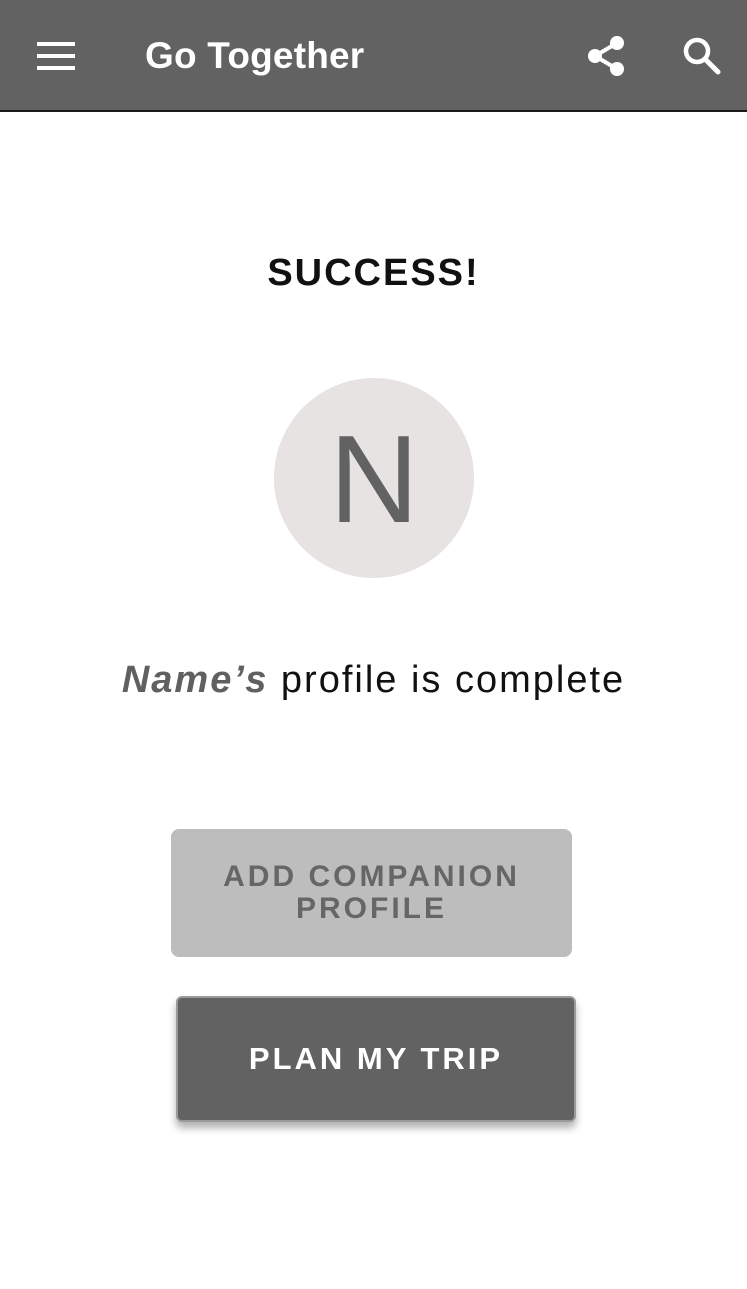  I want to click on add-companion-profile-label: ADD COMPANION PROFILE, so click(371, 892).